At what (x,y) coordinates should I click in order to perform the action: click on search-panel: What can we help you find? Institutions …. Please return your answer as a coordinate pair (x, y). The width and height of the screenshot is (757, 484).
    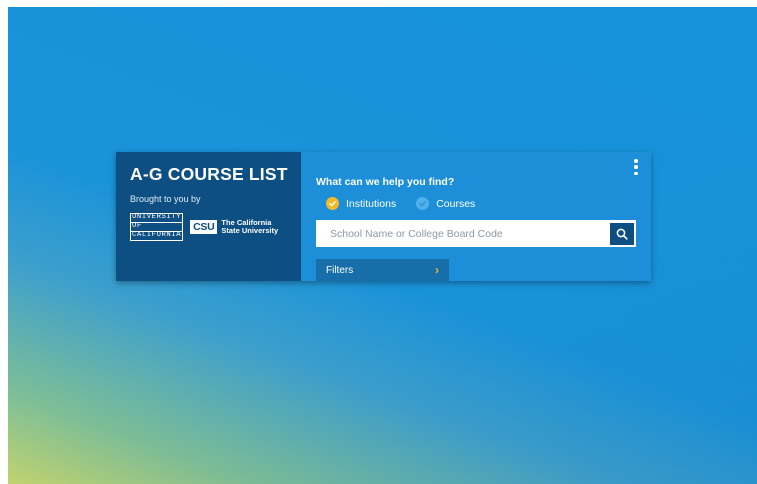
    Looking at the image, I should click on (476, 216).